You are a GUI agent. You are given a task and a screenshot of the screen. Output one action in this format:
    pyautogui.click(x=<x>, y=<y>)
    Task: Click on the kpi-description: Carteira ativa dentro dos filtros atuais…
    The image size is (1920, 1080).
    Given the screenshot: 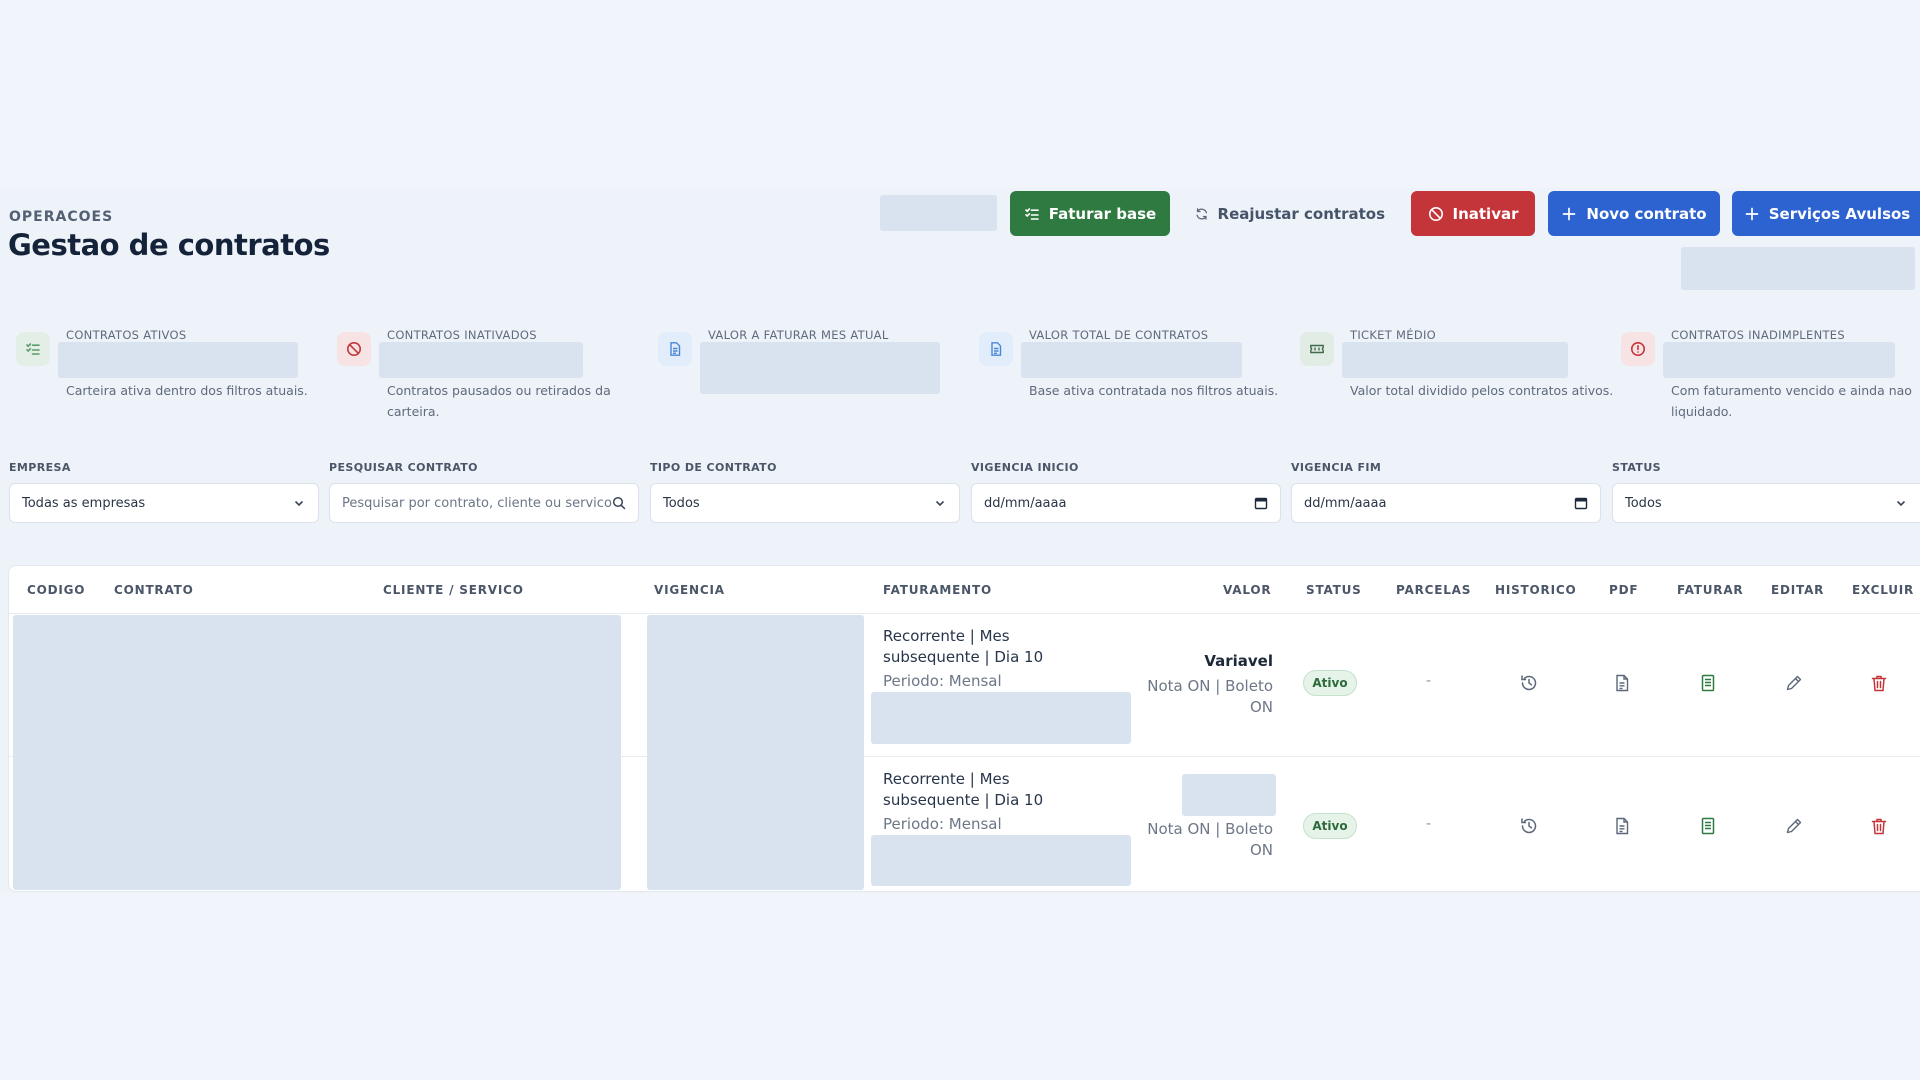 What is the action you would take?
    pyautogui.click(x=187, y=390)
    